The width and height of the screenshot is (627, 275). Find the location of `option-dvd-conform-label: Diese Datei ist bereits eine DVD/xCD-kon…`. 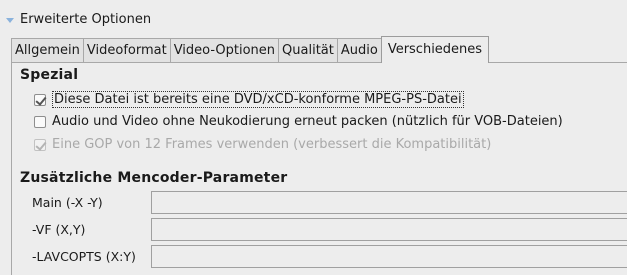

option-dvd-conform-label: Diese Datei ist bereits eine DVD/xCD-kon… is located at coordinates (258, 99).